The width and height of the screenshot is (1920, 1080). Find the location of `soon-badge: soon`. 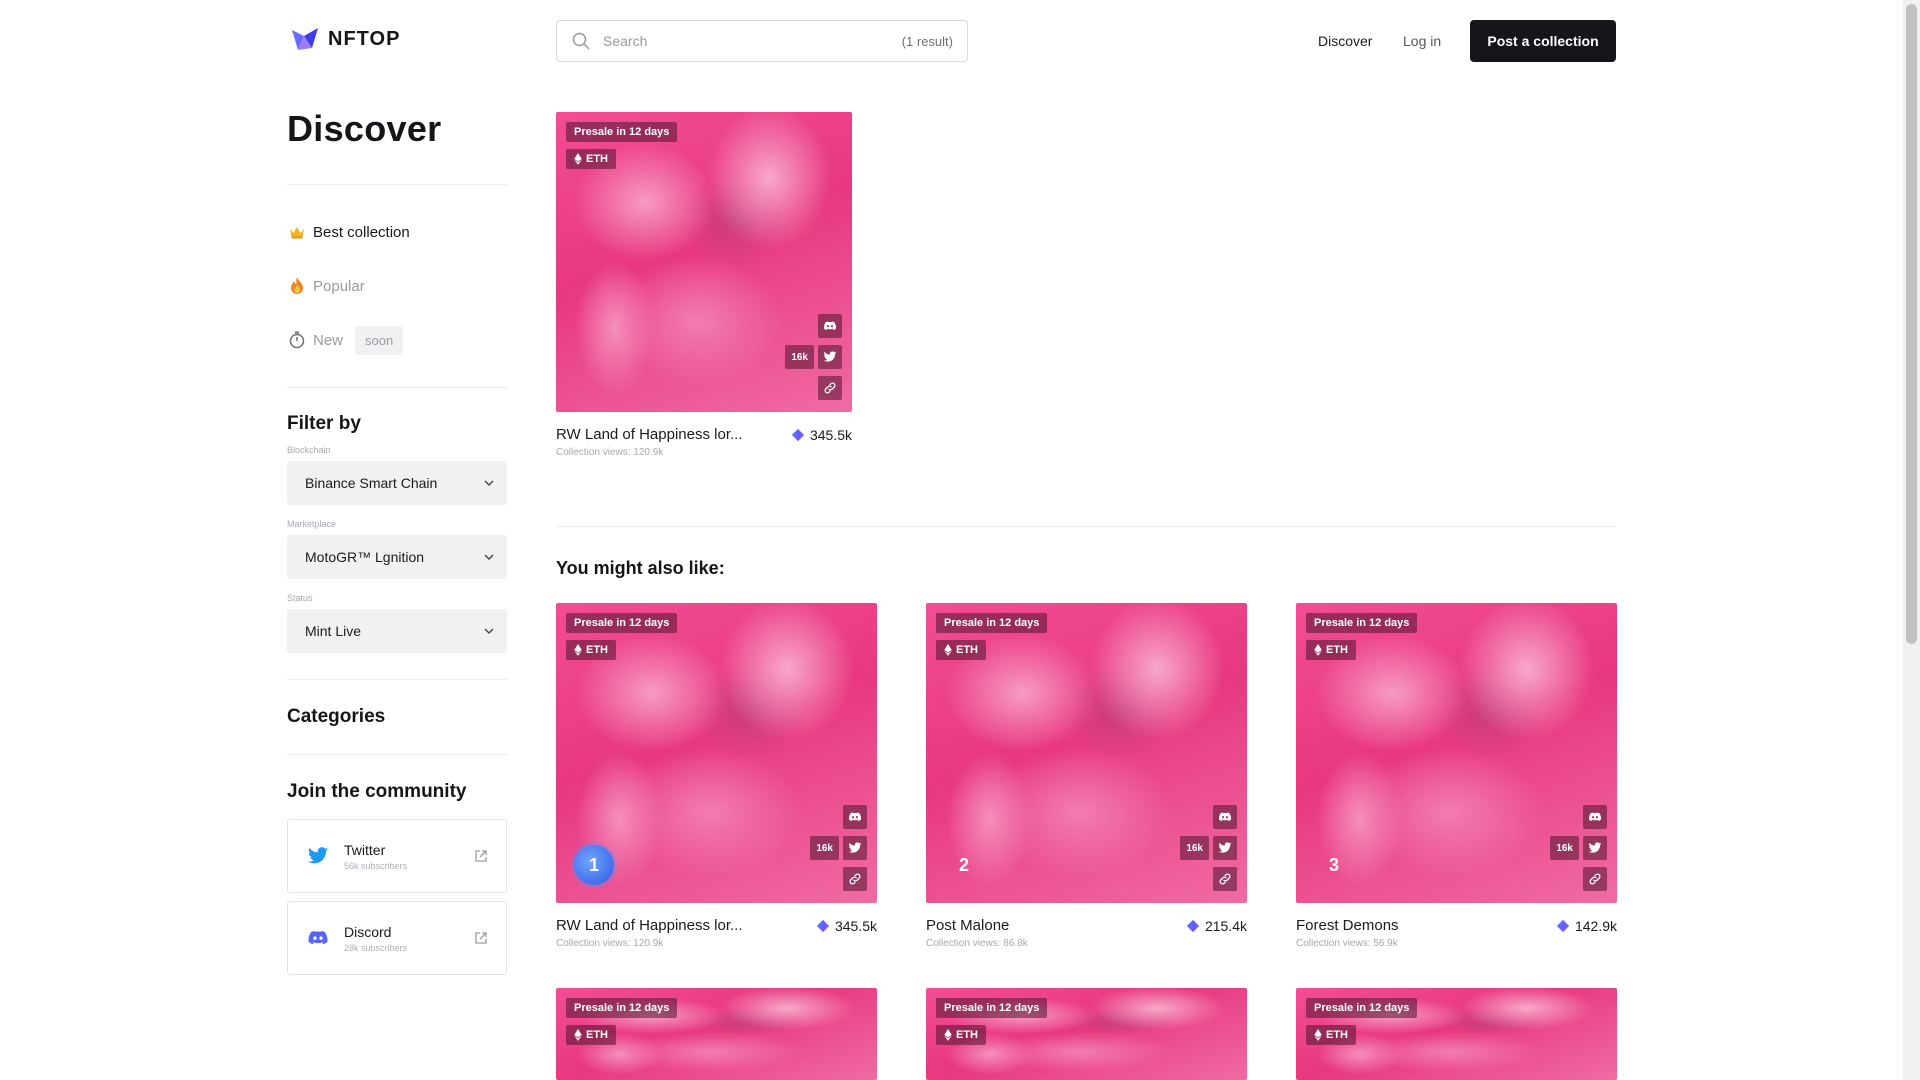

soon-badge: soon is located at coordinates (379, 340).